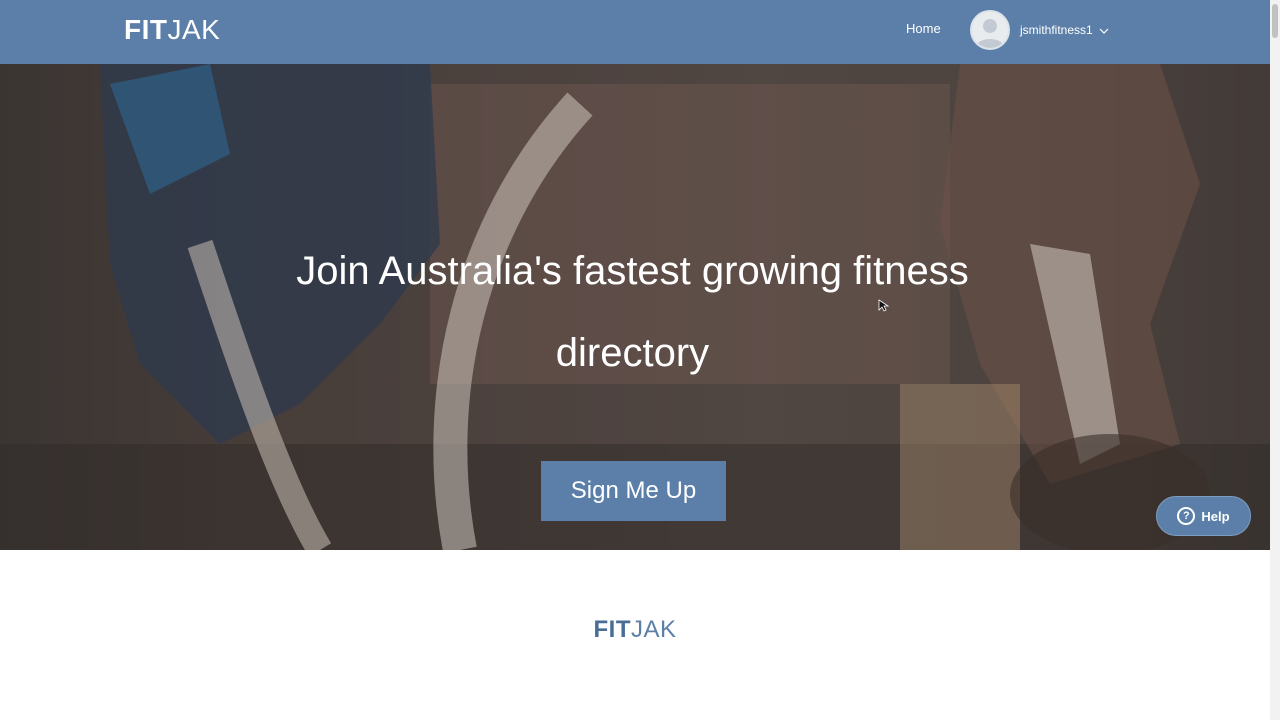 This screenshot has width=1280, height=720. I want to click on top-navbar: FITJAK Home jsmithfitness1, so click(635, 32).